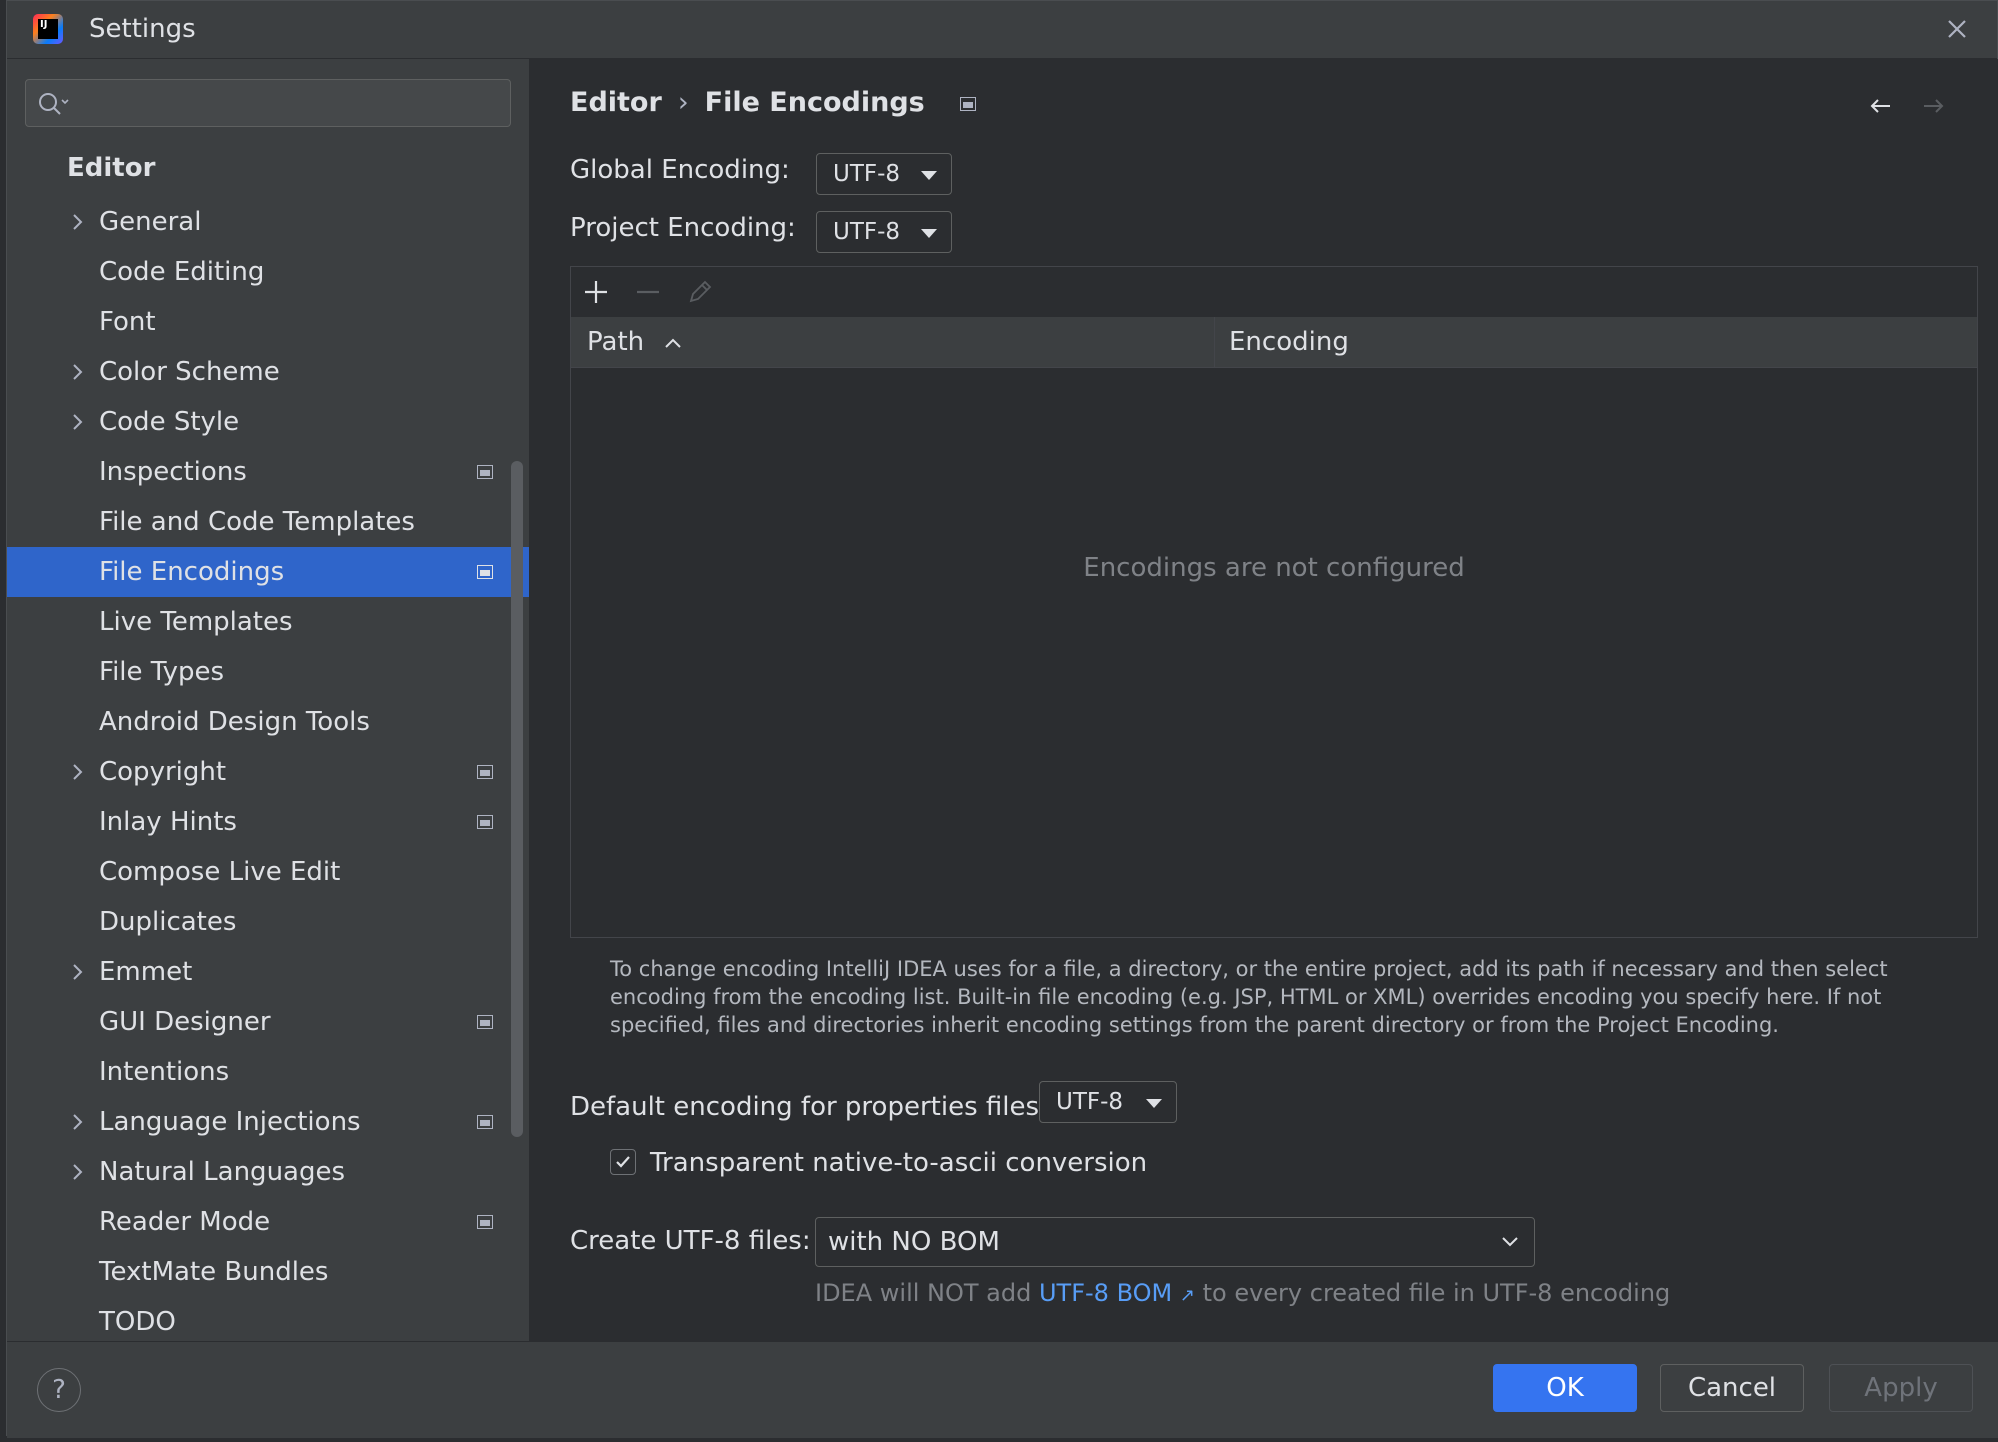 The image size is (1998, 1442). Describe the element at coordinates (230, 1122) in the screenshot. I see `sidebar-item-label: Language Injections` at that location.